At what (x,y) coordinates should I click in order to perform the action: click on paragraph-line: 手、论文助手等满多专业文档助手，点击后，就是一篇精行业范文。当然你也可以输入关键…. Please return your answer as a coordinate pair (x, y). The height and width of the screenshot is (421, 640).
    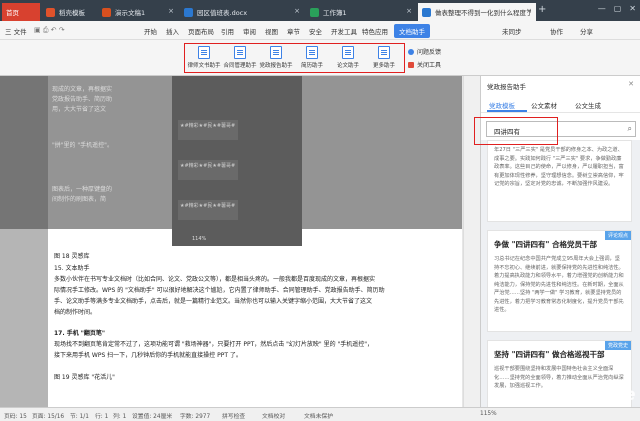
    Looking at the image, I should click on (213, 301).